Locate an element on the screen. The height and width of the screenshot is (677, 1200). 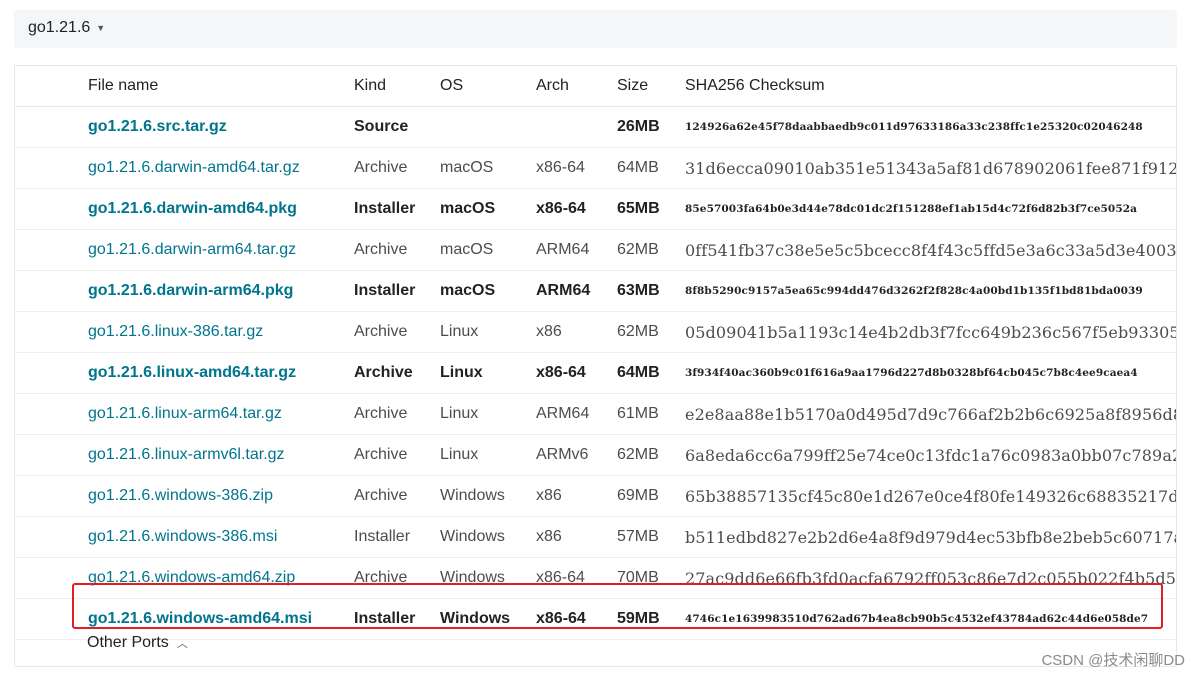
header-size: Size is located at coordinates (651, 86).